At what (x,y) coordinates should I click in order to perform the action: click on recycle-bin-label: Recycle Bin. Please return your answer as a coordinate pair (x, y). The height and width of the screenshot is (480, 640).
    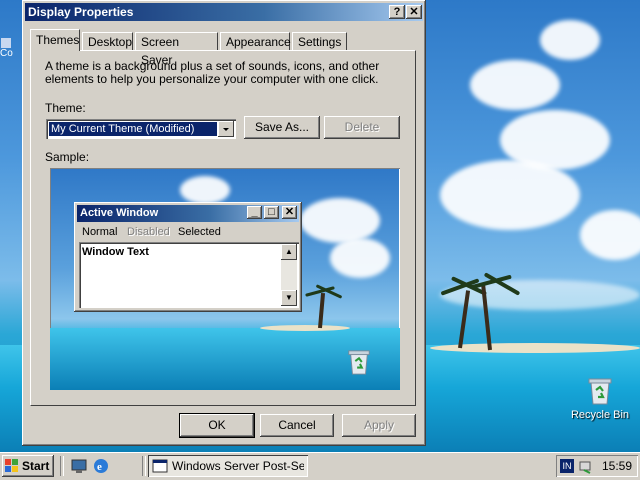
    Looking at the image, I should click on (600, 415).